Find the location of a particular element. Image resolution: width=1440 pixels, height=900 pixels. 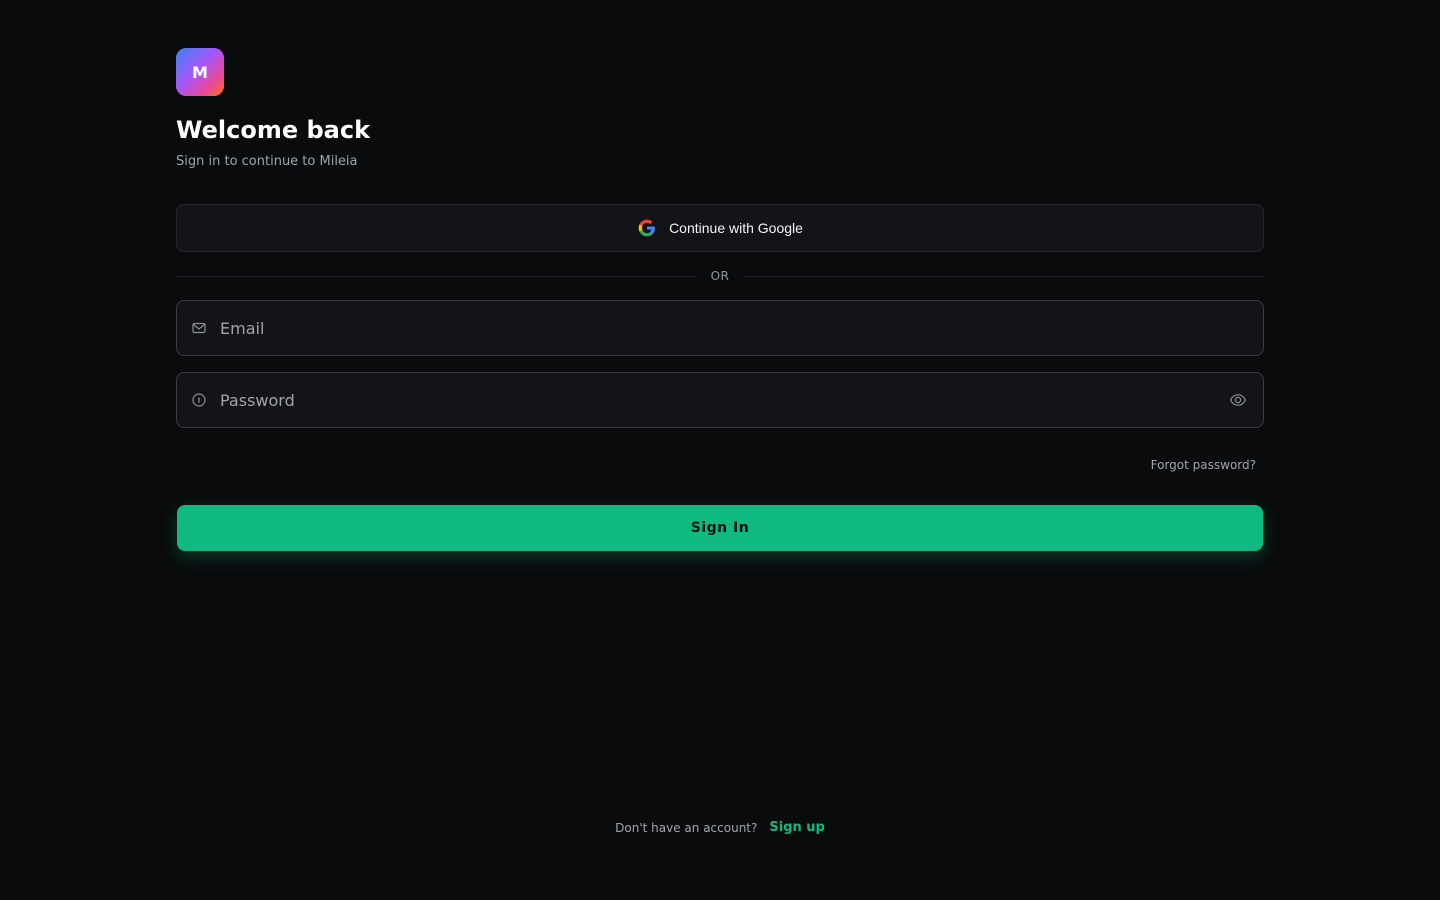

app-logo: M is located at coordinates (200, 72).